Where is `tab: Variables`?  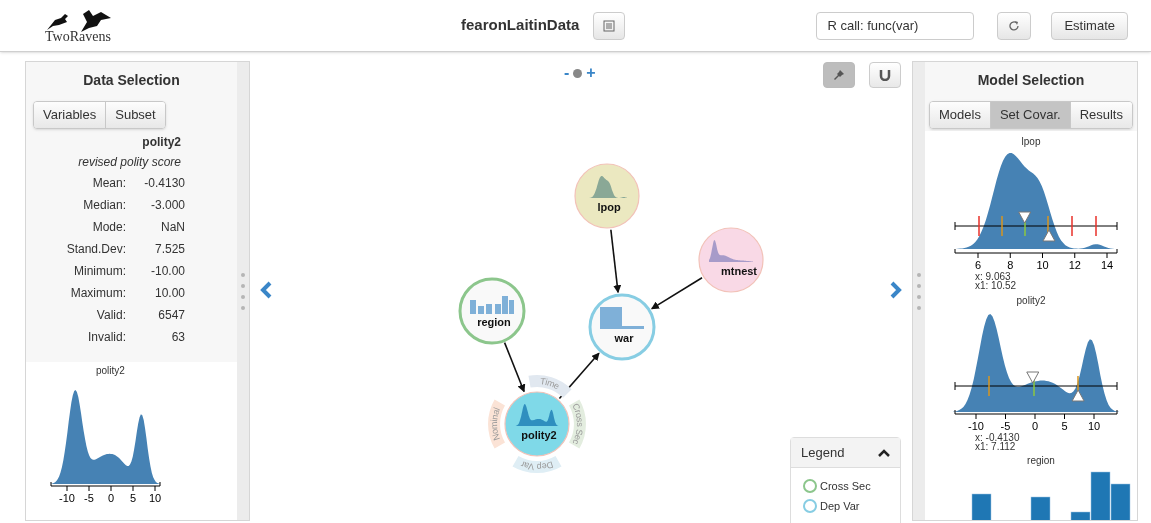
tab: Variables is located at coordinates (70, 115).